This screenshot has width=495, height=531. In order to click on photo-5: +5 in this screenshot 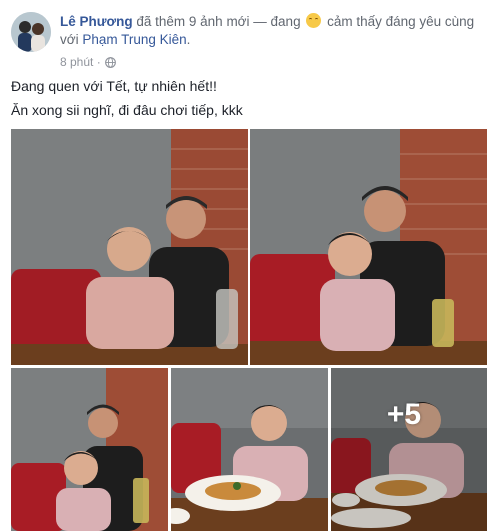, I will do `click(409, 449)`.